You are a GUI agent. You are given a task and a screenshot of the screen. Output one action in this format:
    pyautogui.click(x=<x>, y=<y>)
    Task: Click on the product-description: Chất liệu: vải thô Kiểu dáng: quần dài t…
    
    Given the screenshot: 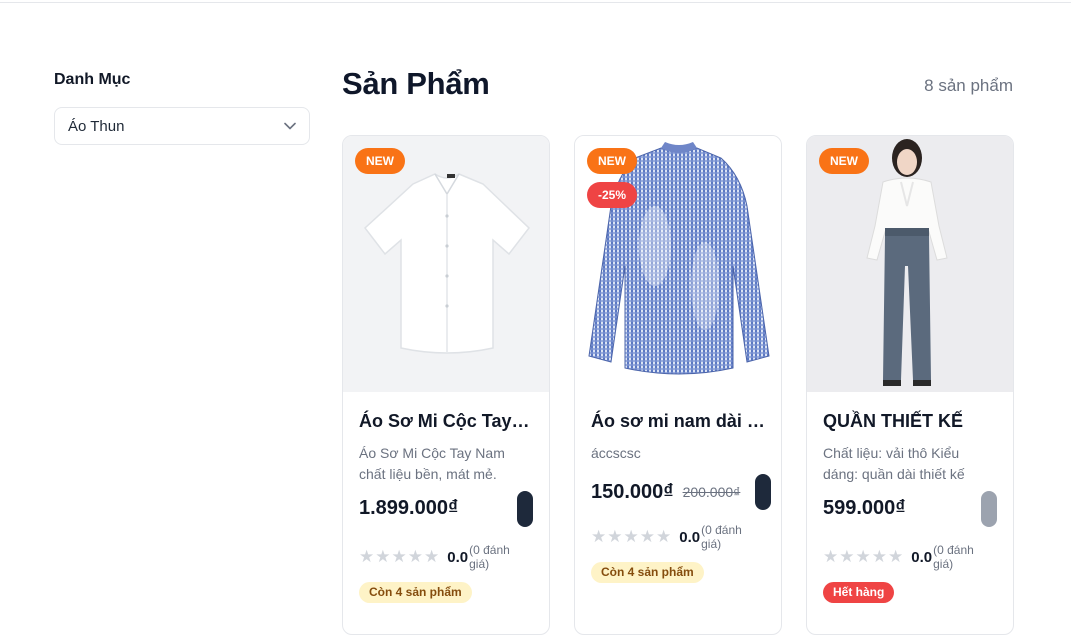 What is the action you would take?
    pyautogui.click(x=894, y=463)
    